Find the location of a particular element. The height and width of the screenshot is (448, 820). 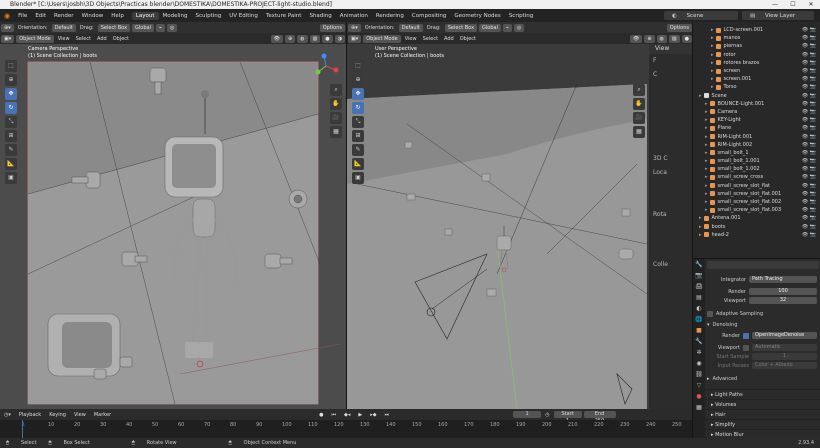

jump-start-icon: ⏮ is located at coordinates (334, 415).